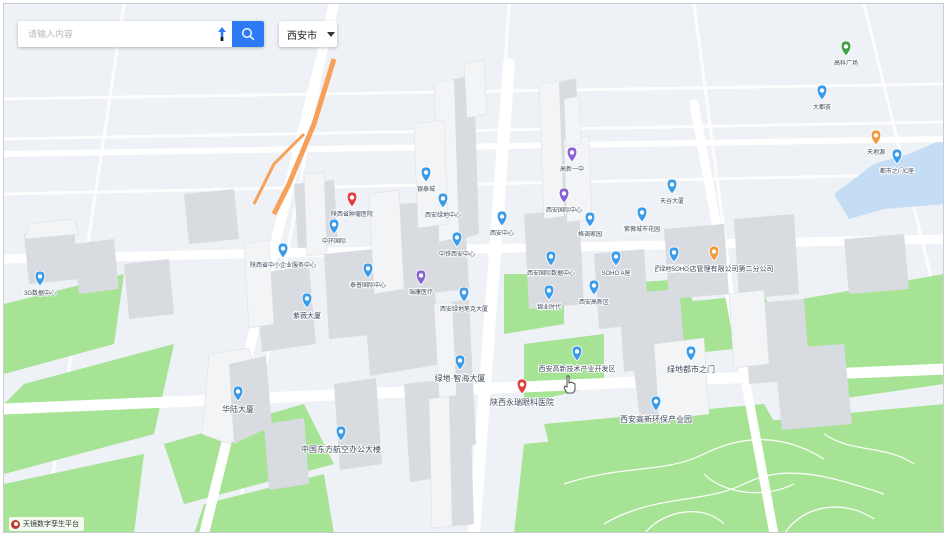  I want to click on poi-label: 西安国际数据中心, so click(551, 273).